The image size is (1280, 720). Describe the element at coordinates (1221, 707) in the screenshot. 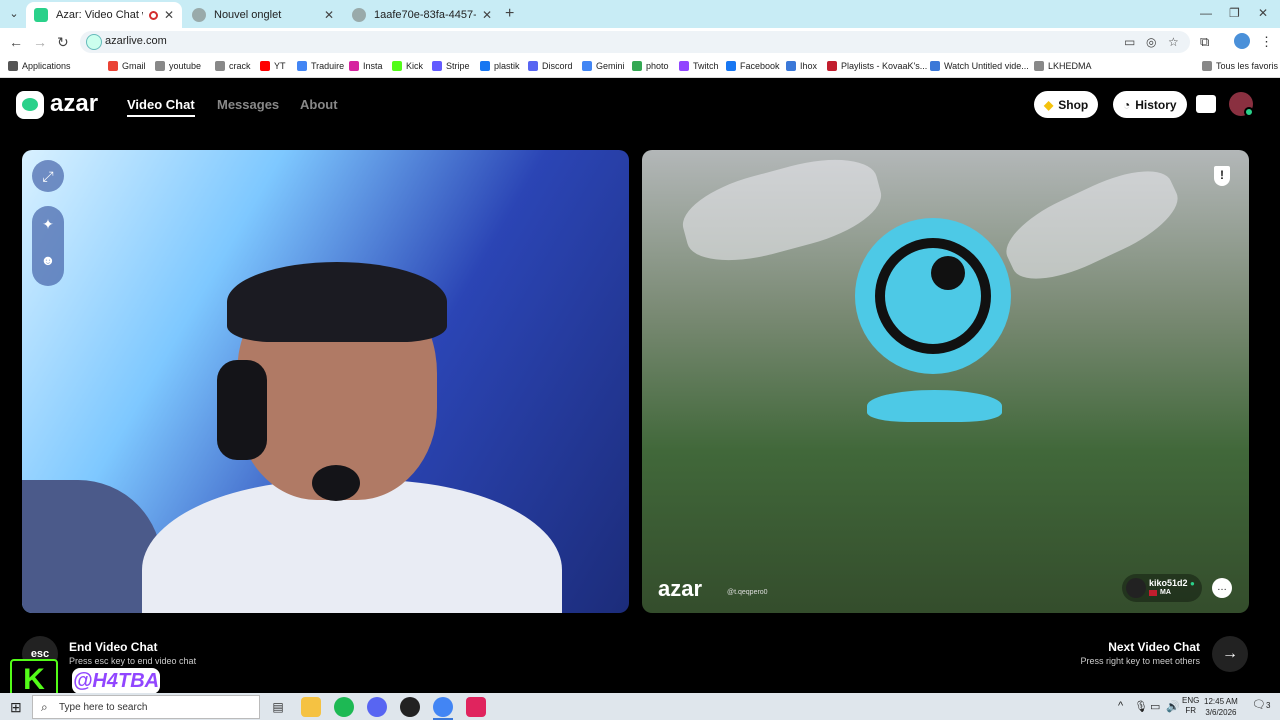

I see `clock: 12:45 AM 3/6/2026` at that location.